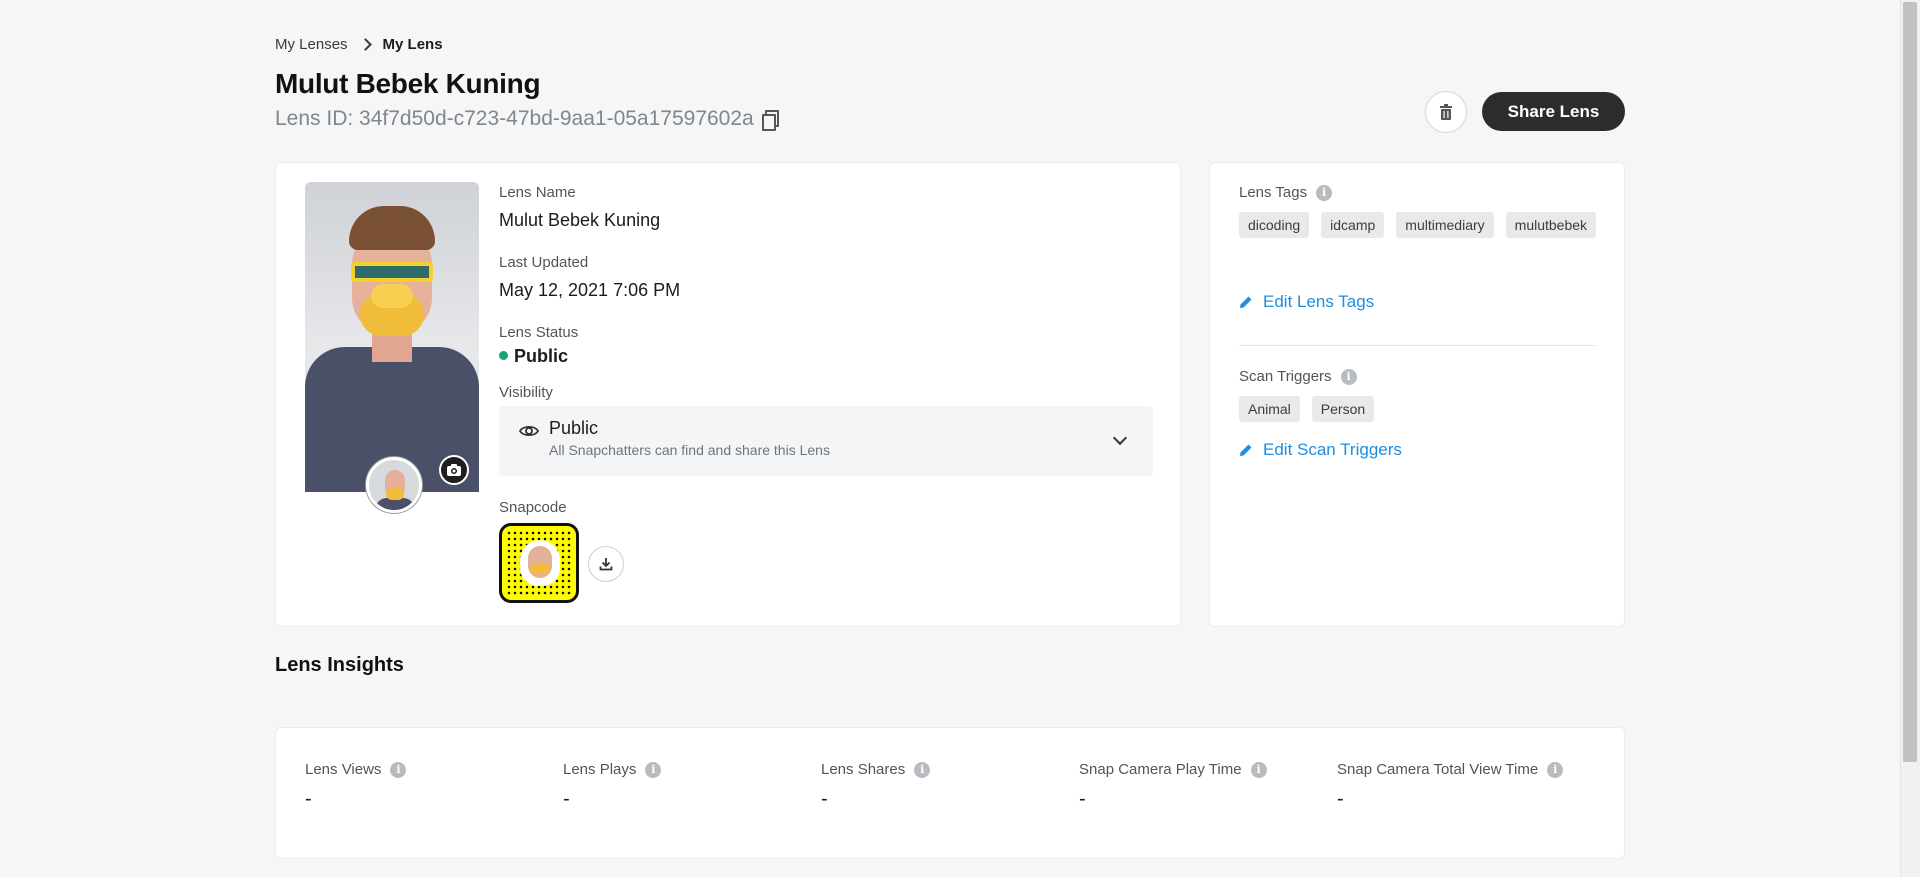  I want to click on metric-lens-plays: Lens Plays i -, so click(612, 786).